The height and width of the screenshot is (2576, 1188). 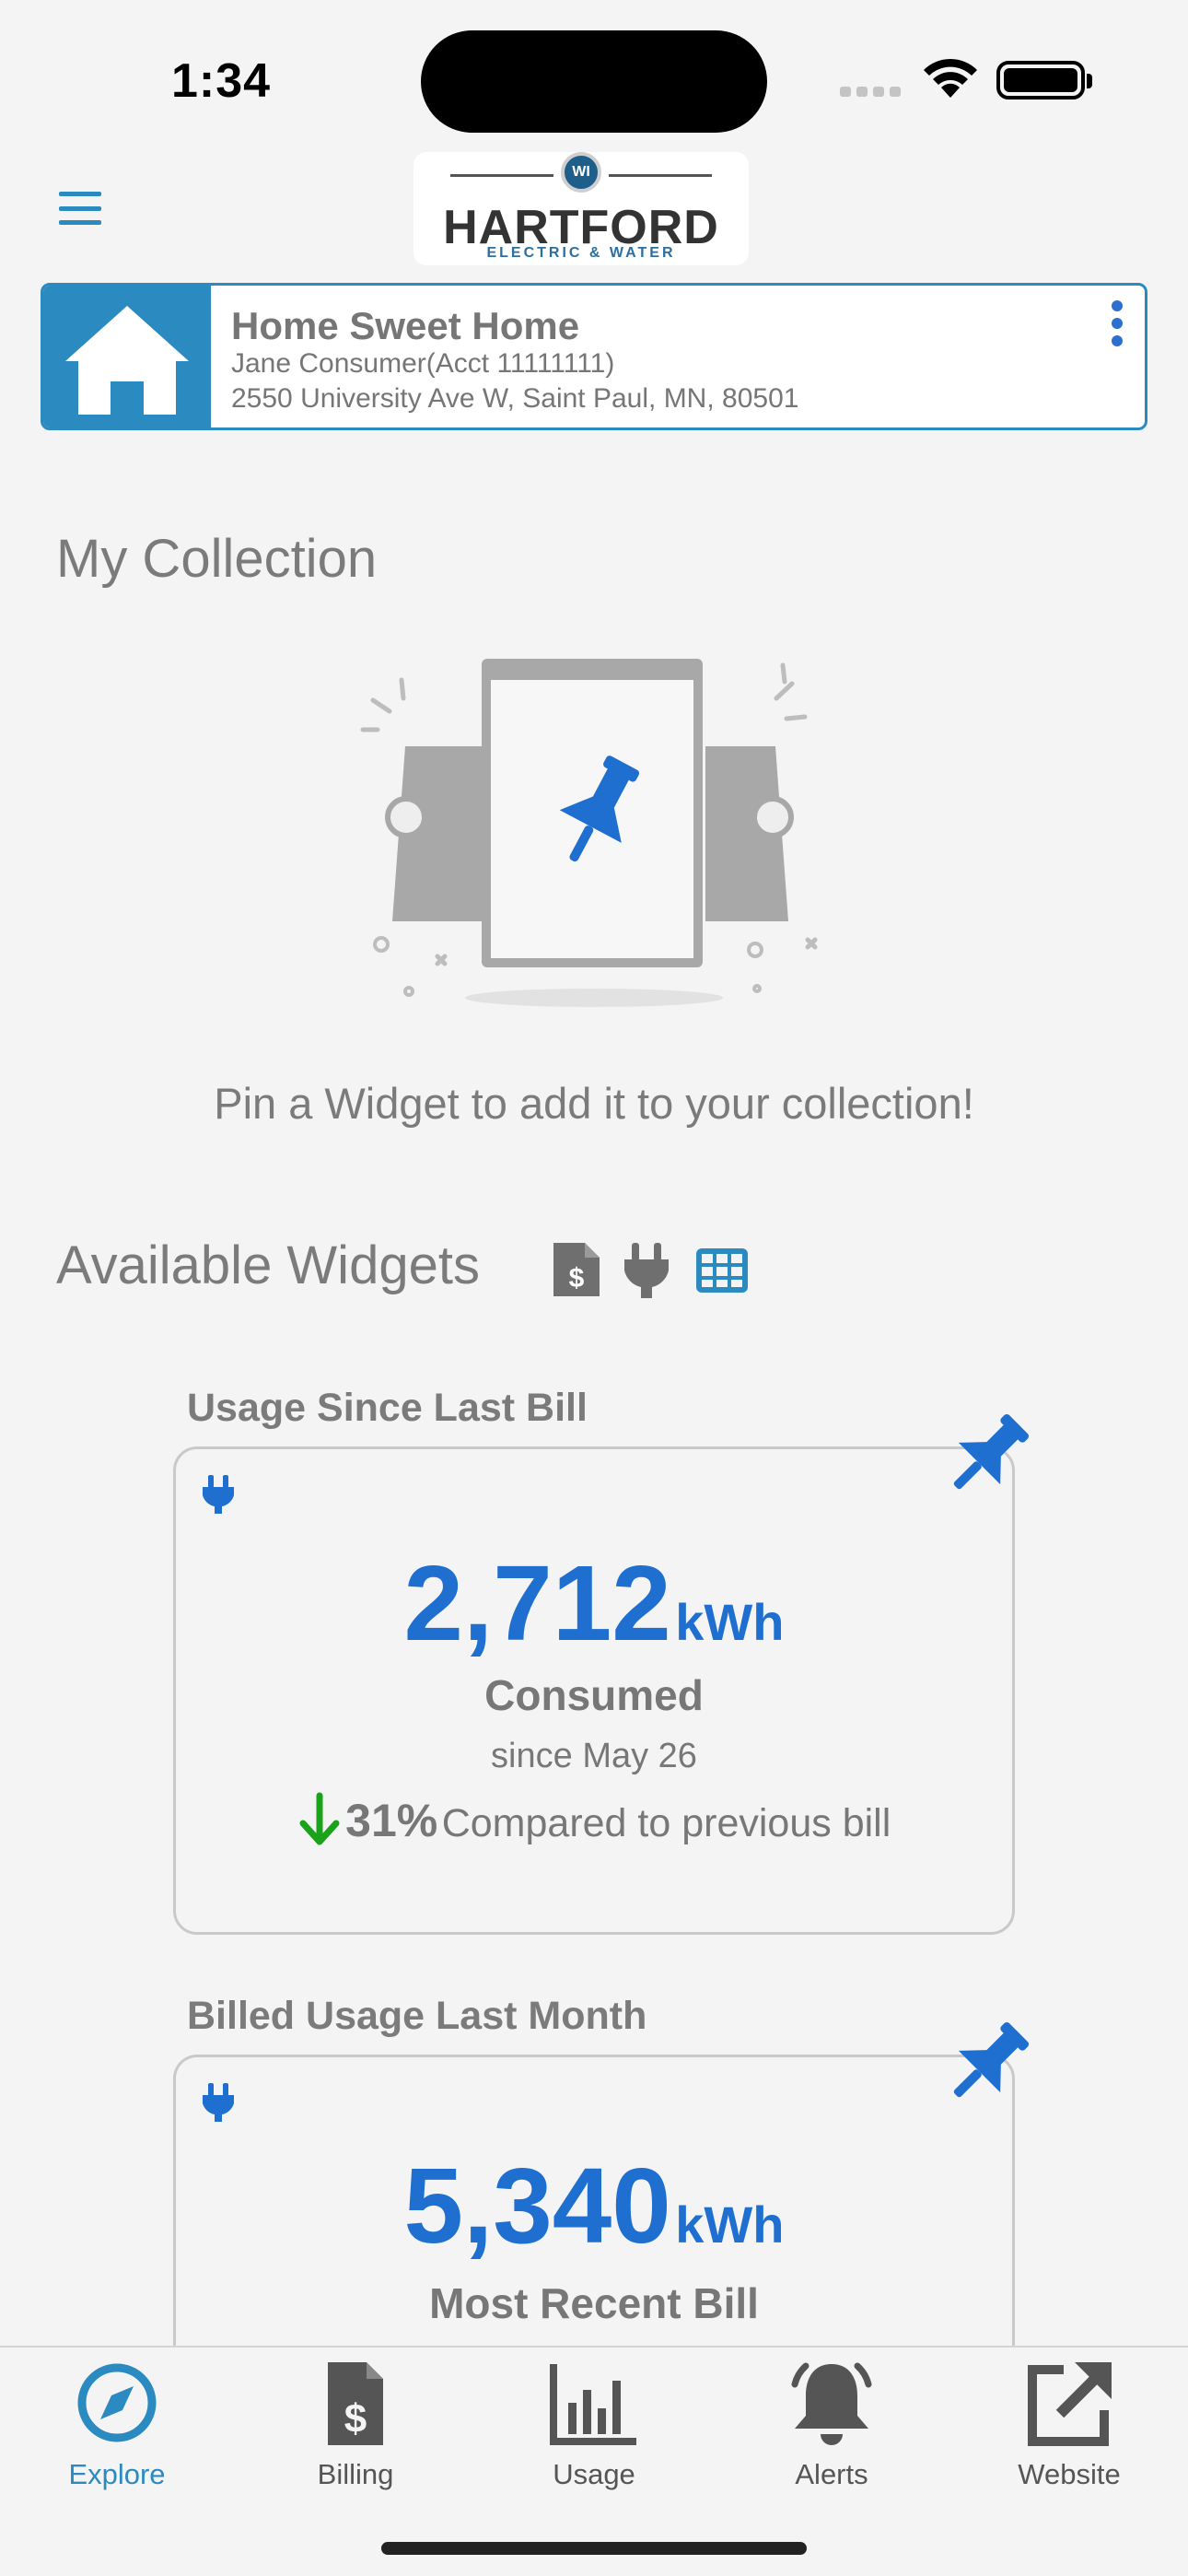 What do you see at coordinates (722, 1269) in the screenshot?
I see `grid-view-icon` at bounding box center [722, 1269].